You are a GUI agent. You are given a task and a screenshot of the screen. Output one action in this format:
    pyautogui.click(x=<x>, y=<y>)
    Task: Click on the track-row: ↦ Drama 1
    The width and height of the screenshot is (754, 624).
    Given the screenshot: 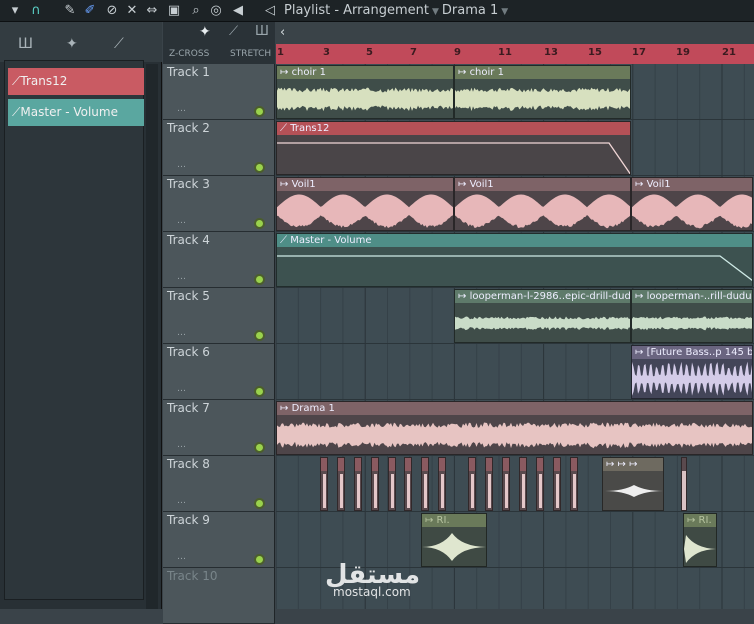 What is the action you would take?
    pyautogui.click(x=515, y=428)
    